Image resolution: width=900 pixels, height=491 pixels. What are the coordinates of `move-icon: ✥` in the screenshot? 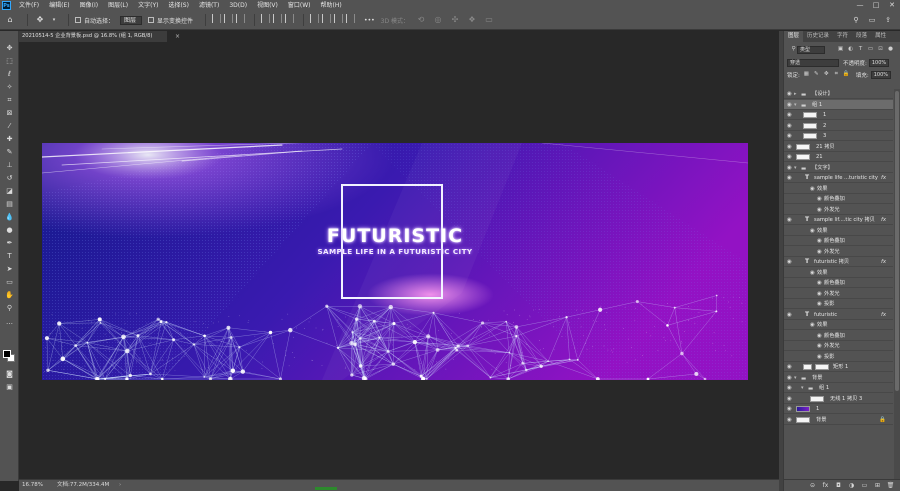 It's located at (40, 20).